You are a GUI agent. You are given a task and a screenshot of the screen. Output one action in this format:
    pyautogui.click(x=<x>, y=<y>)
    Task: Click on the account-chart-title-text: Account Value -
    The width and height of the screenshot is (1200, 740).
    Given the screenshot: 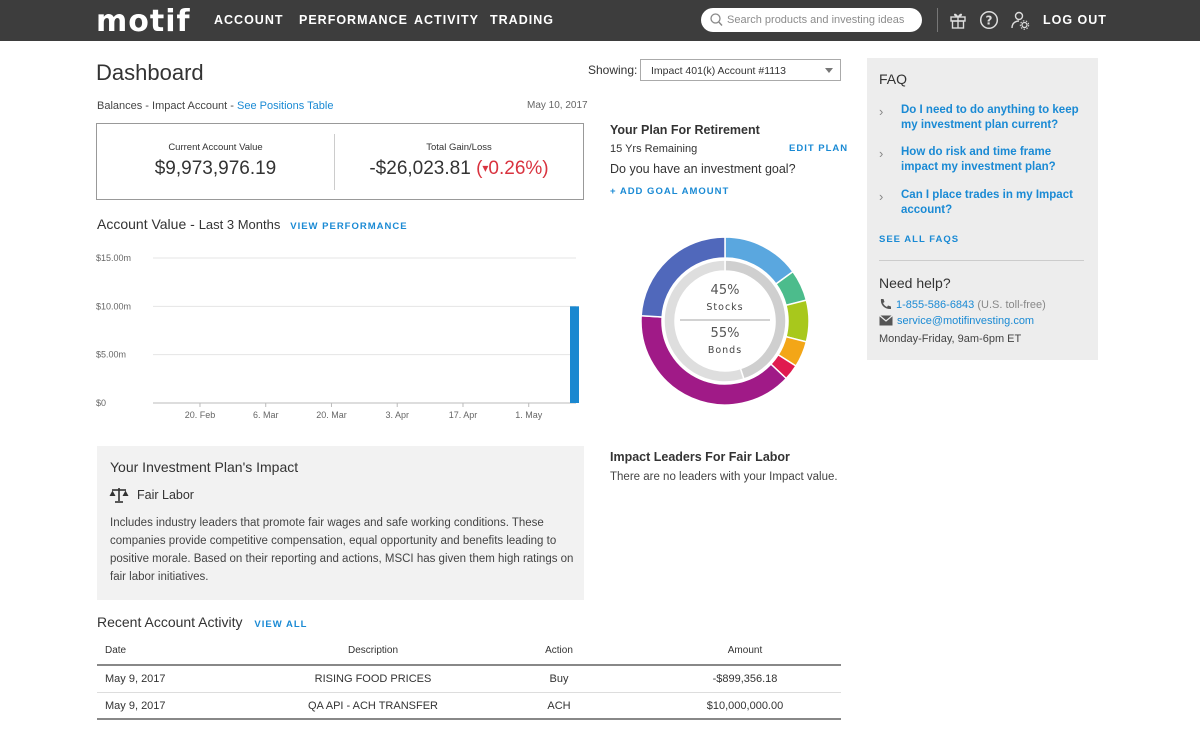 What is the action you would take?
    pyautogui.click(x=148, y=224)
    